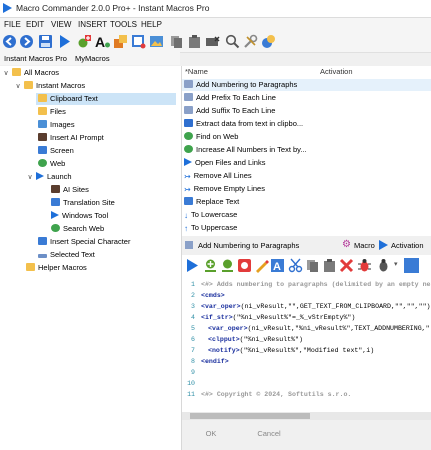  Describe the element at coordinates (100, 268) in the screenshot. I see `tree-item-helper-macros: Helper Macros` at that location.